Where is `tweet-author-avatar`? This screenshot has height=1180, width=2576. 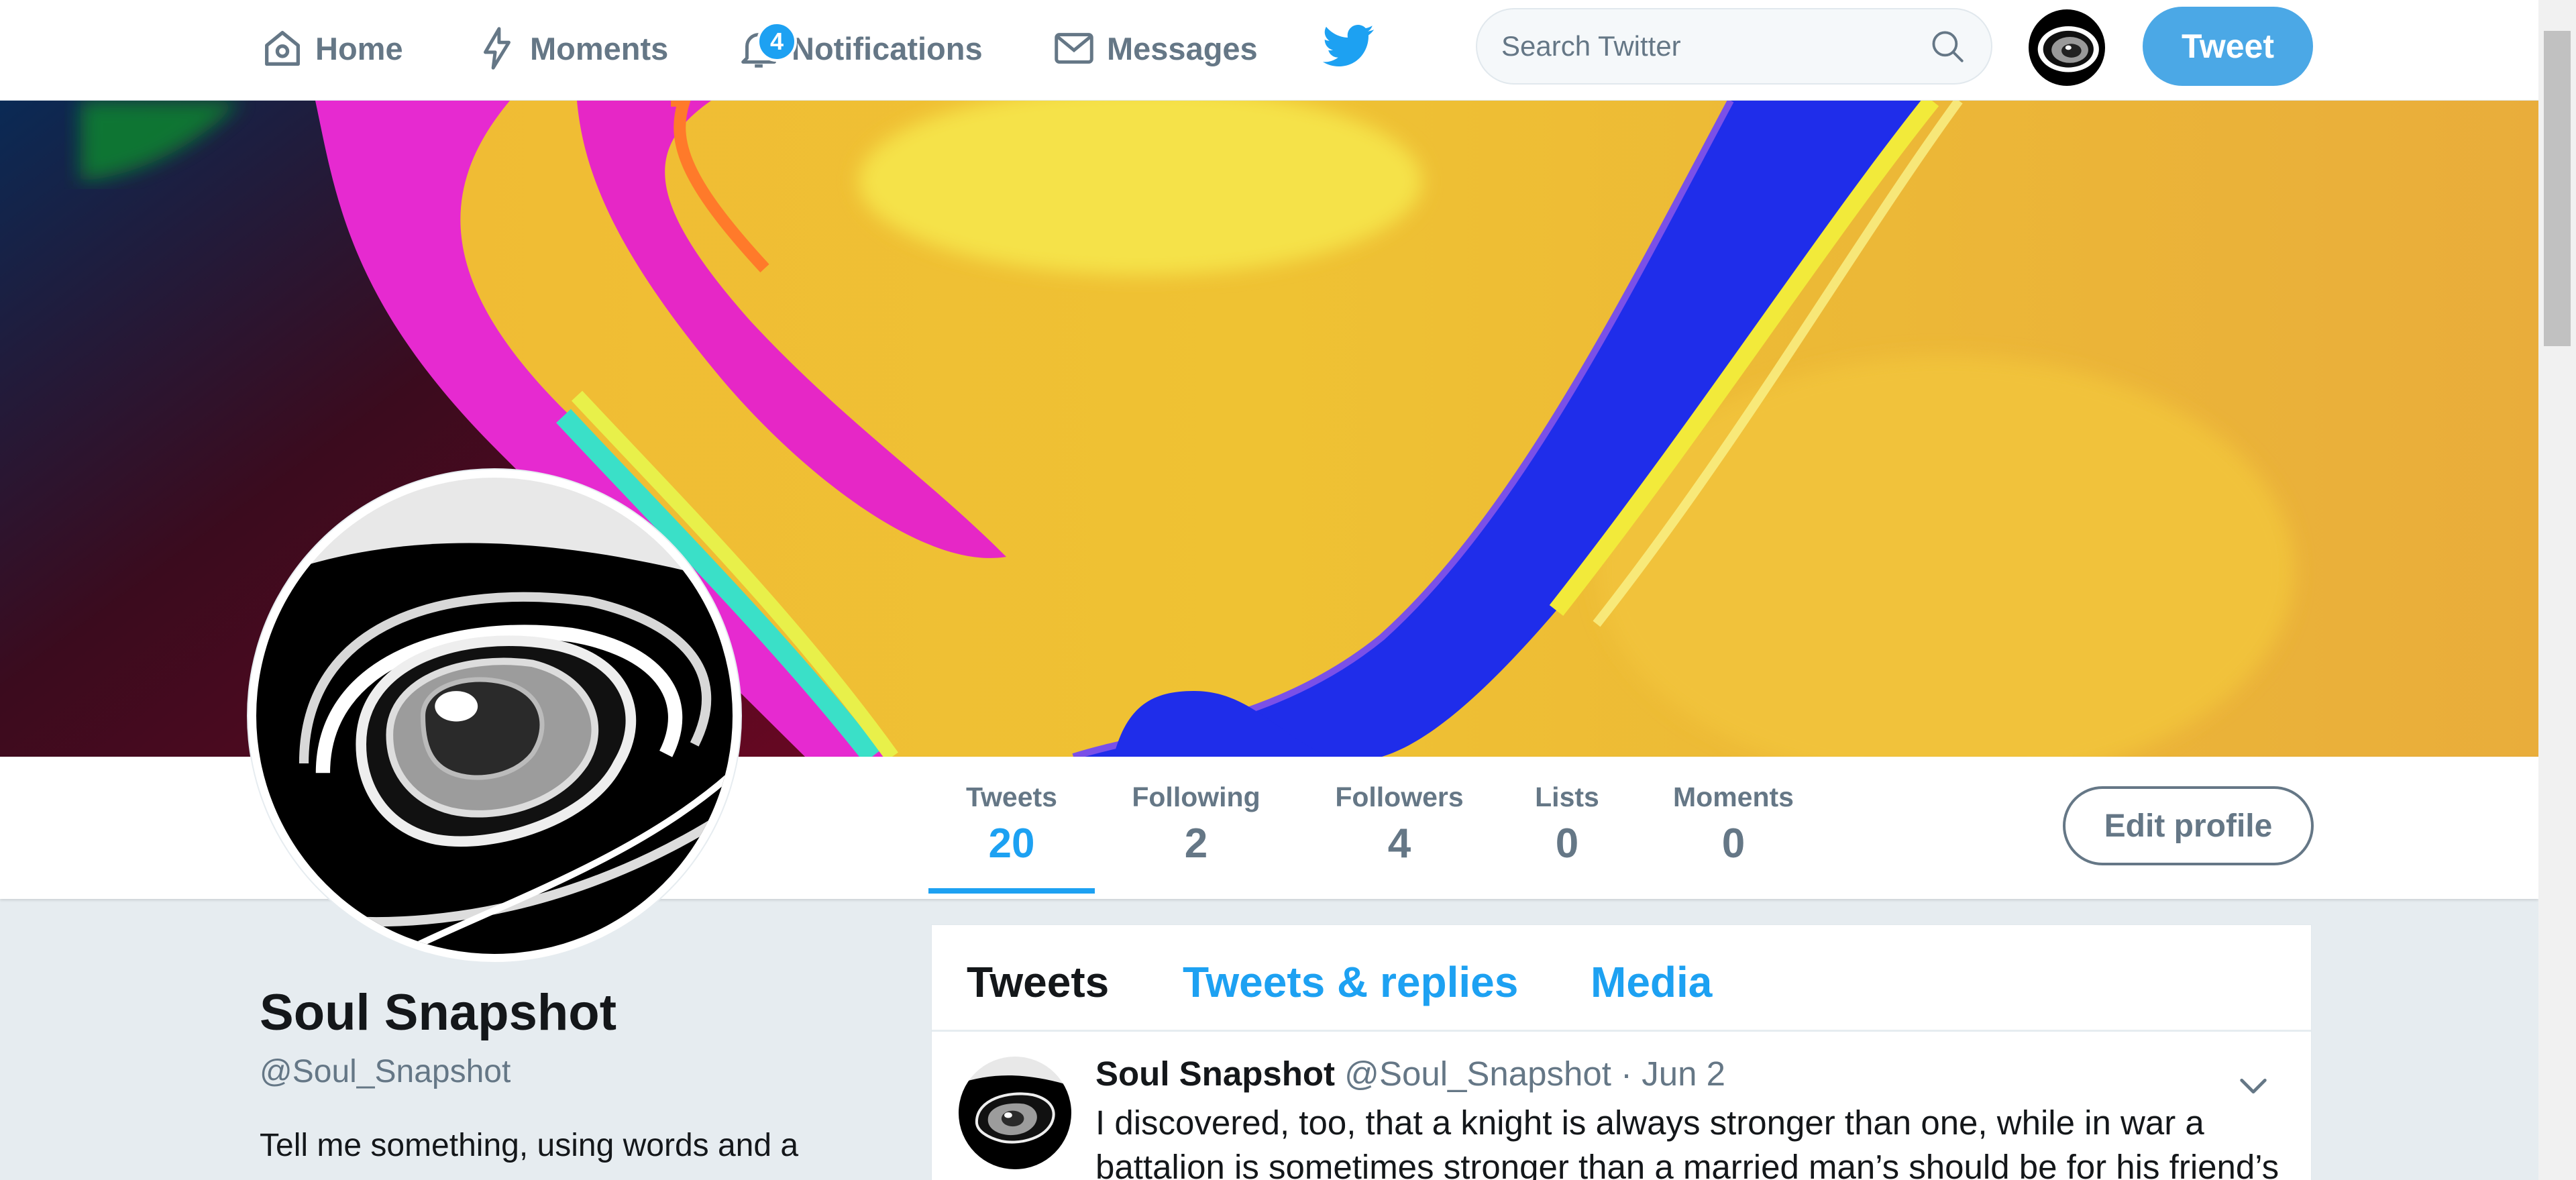
tweet-author-avatar is located at coordinates (1015, 1113).